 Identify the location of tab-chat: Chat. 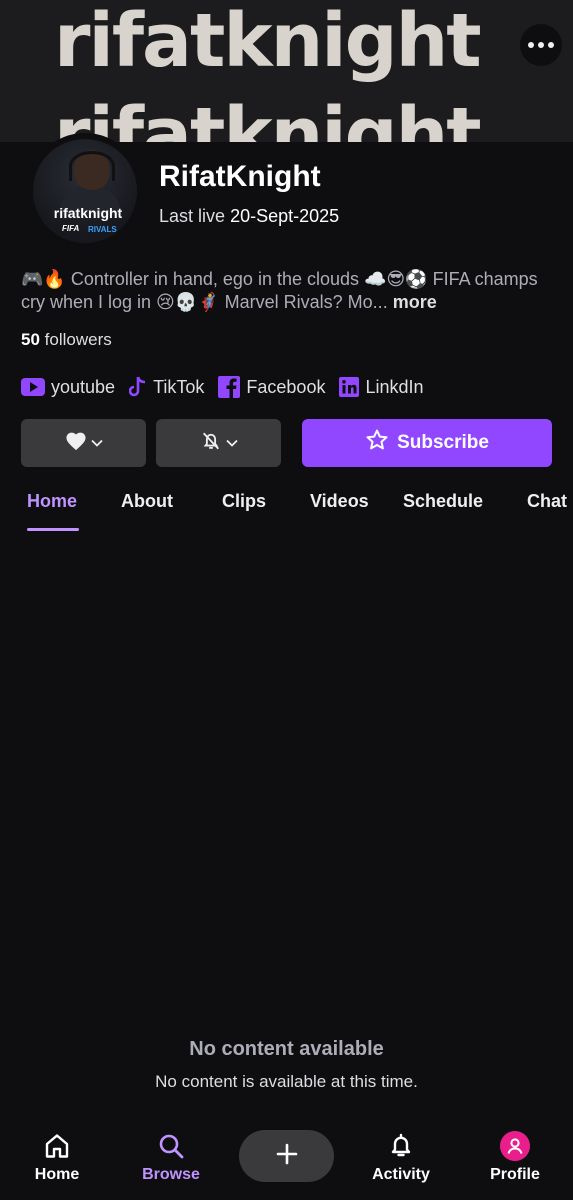
(547, 501).